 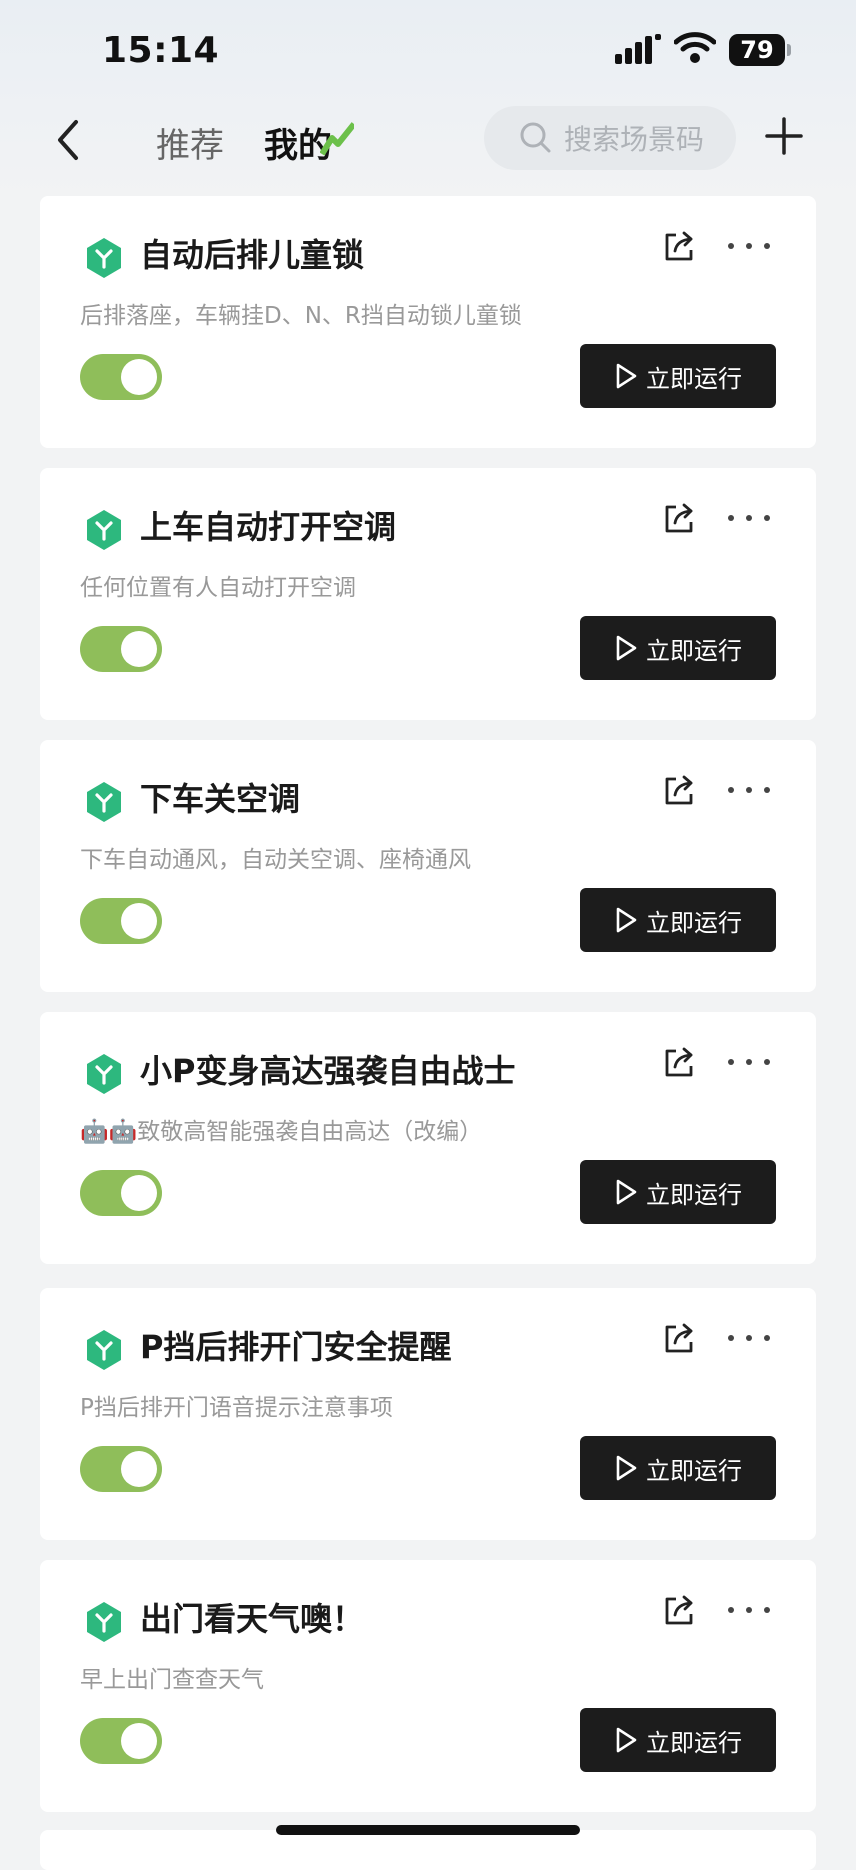 What do you see at coordinates (190, 142) in the screenshot?
I see `tab-recommended: 推荐` at bounding box center [190, 142].